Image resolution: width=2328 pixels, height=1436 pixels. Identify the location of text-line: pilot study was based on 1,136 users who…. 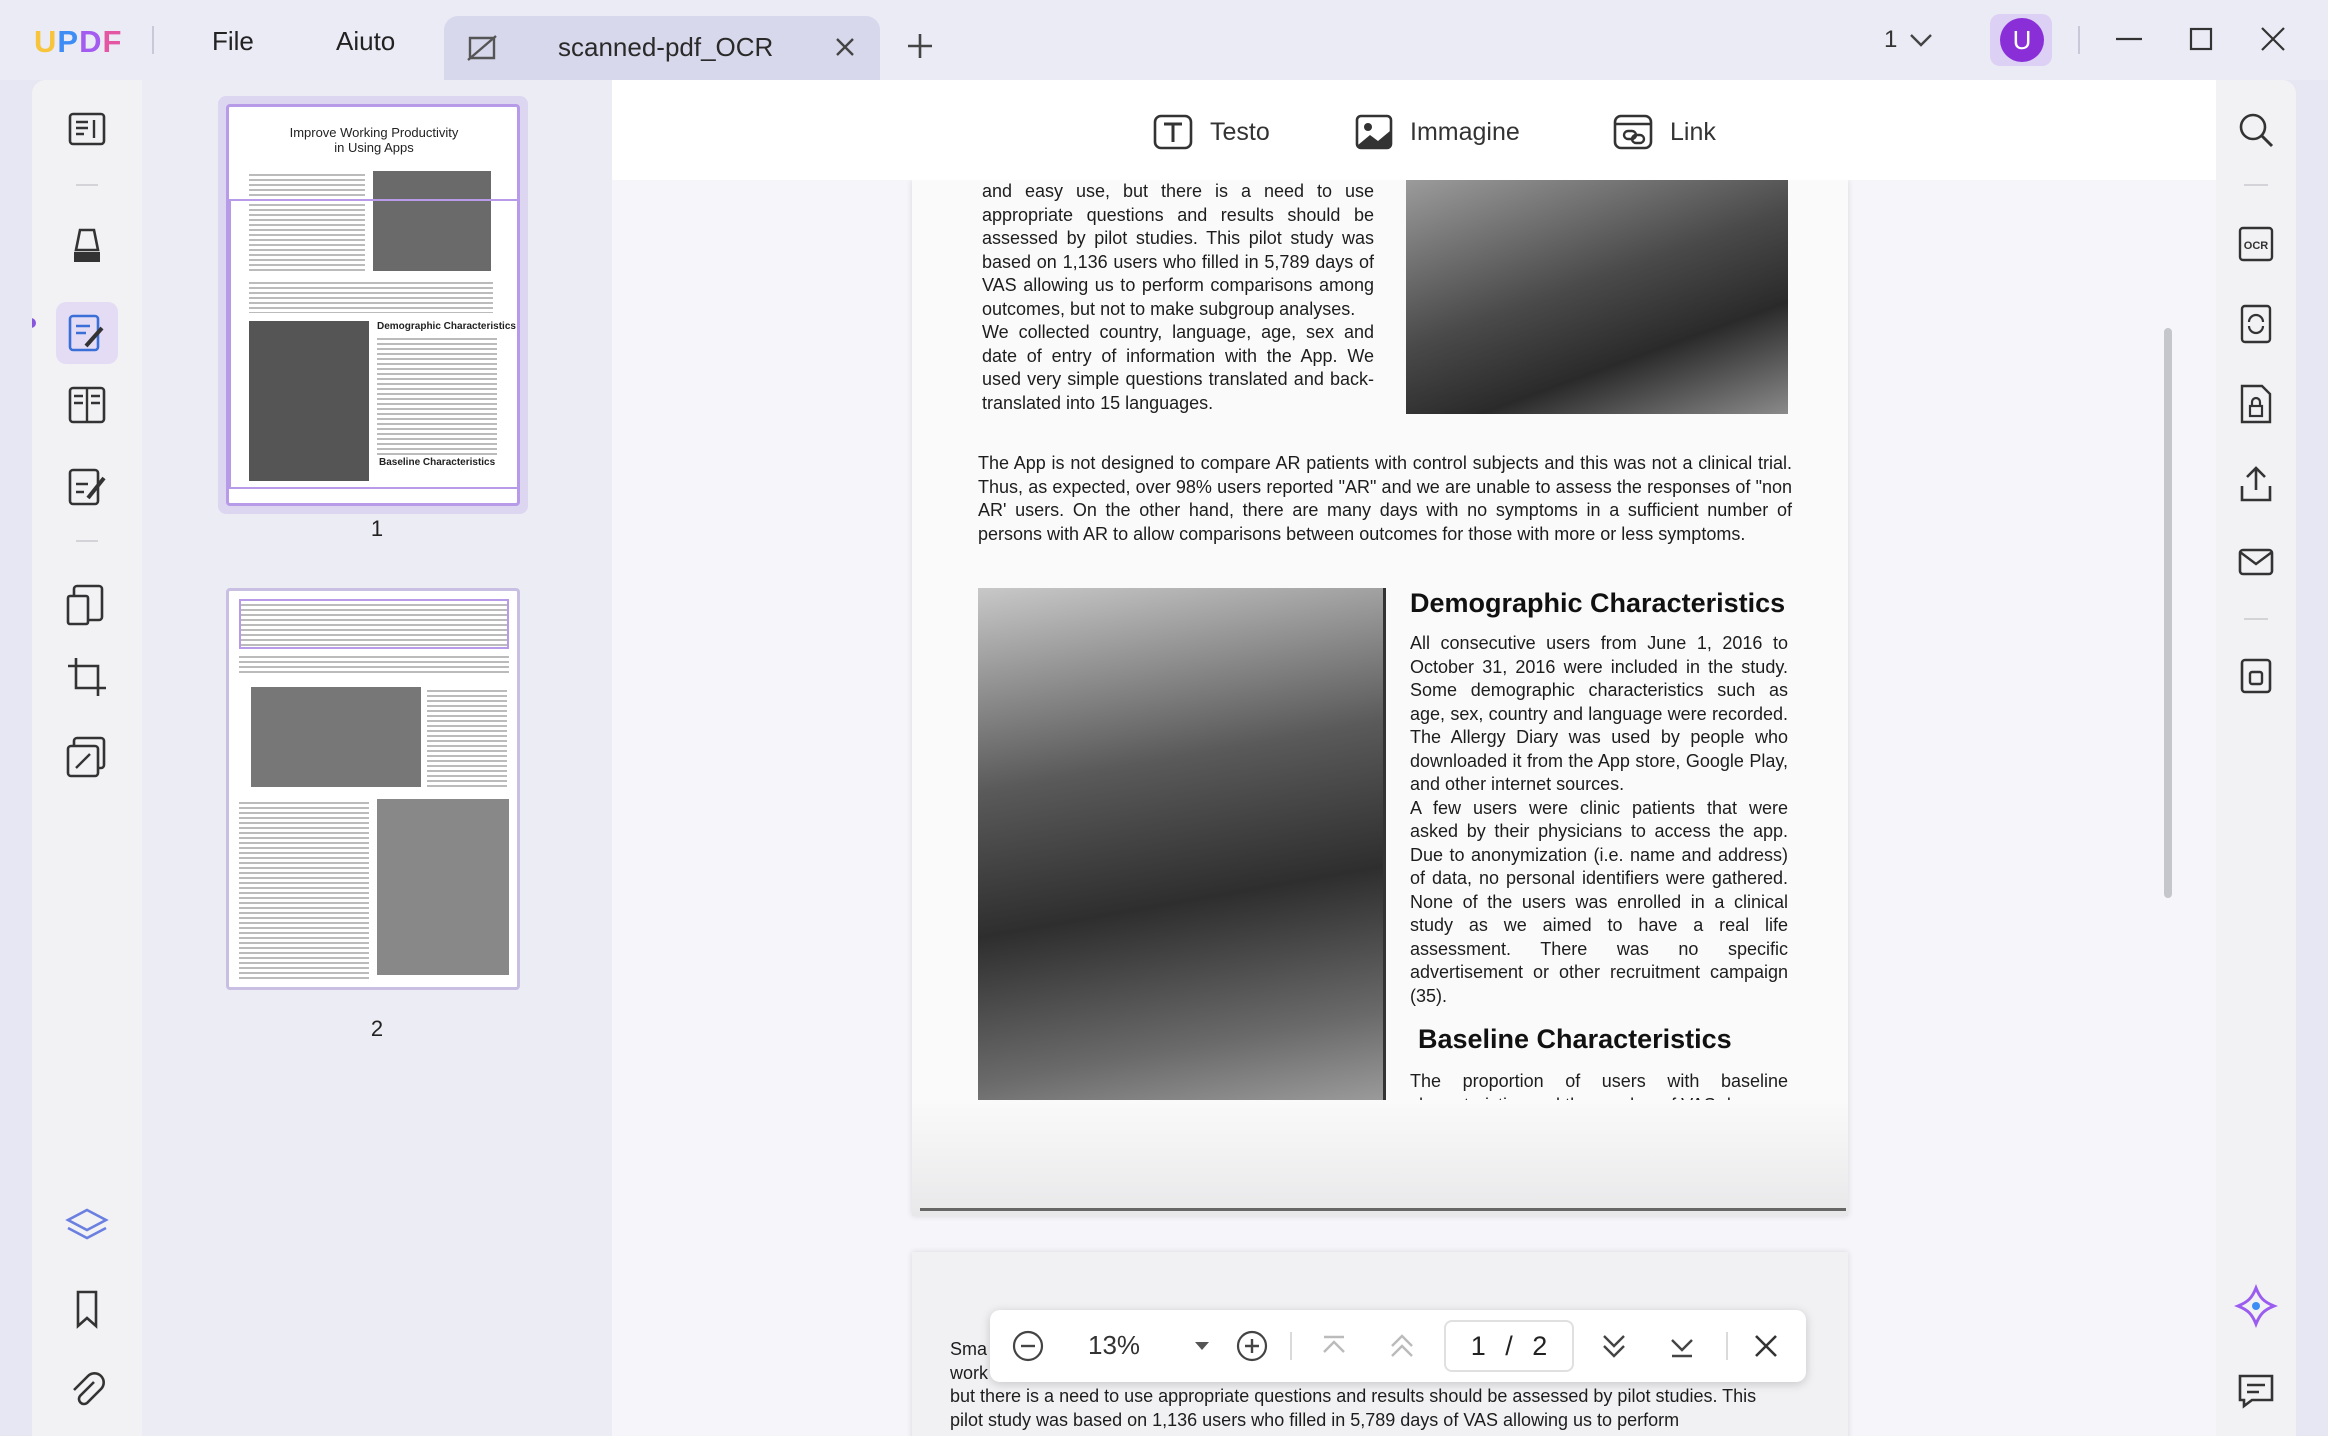
(1315, 1419).